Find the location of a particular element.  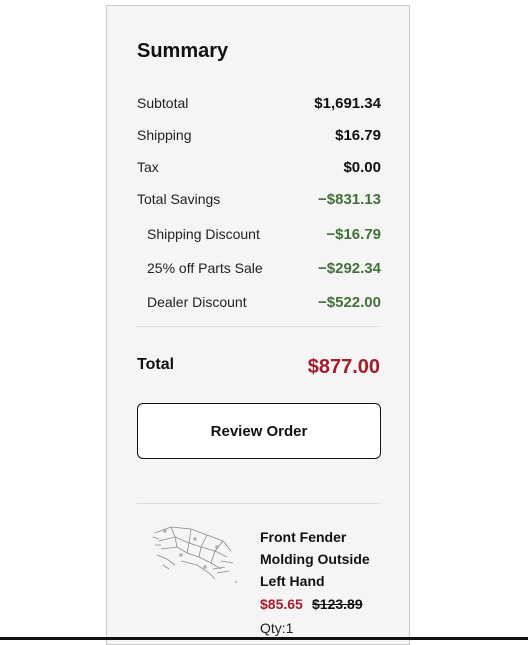

subtotal-label: Subtotal is located at coordinates (163, 103).